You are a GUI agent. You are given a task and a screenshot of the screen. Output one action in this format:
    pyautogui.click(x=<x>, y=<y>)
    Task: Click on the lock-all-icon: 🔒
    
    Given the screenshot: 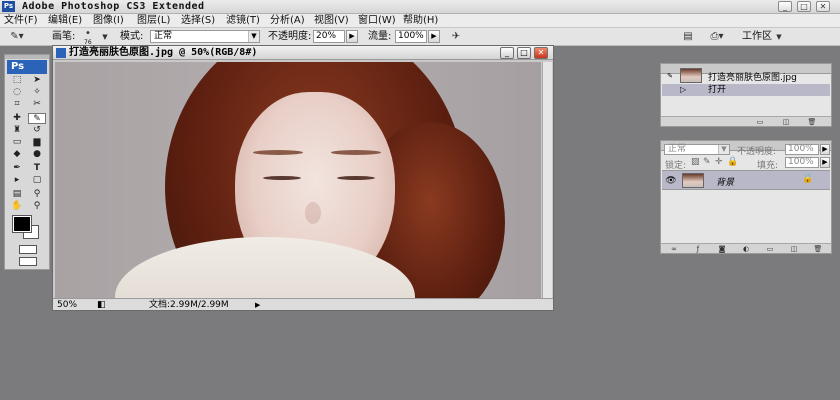 What is the action you would take?
    pyautogui.click(x=732, y=162)
    